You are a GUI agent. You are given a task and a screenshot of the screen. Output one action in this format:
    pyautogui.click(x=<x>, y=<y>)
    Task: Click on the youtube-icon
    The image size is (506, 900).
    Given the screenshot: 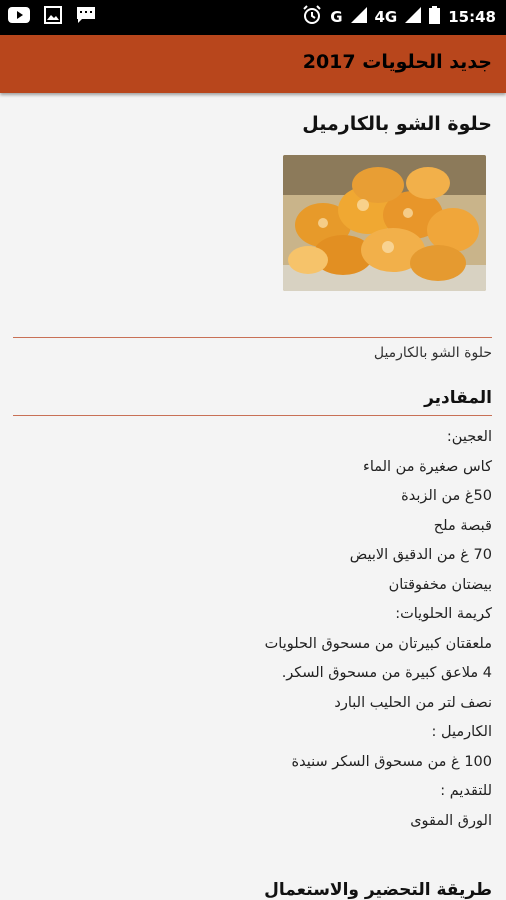 What is the action you would take?
    pyautogui.click(x=19, y=17)
    